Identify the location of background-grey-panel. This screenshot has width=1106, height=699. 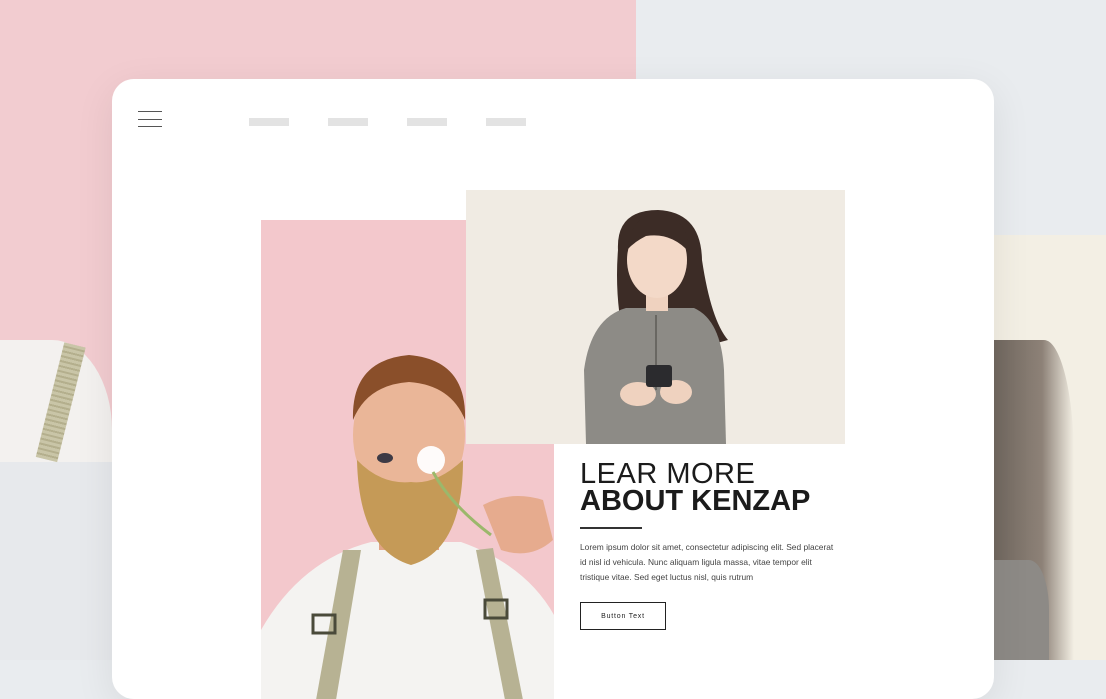
(56, 561).